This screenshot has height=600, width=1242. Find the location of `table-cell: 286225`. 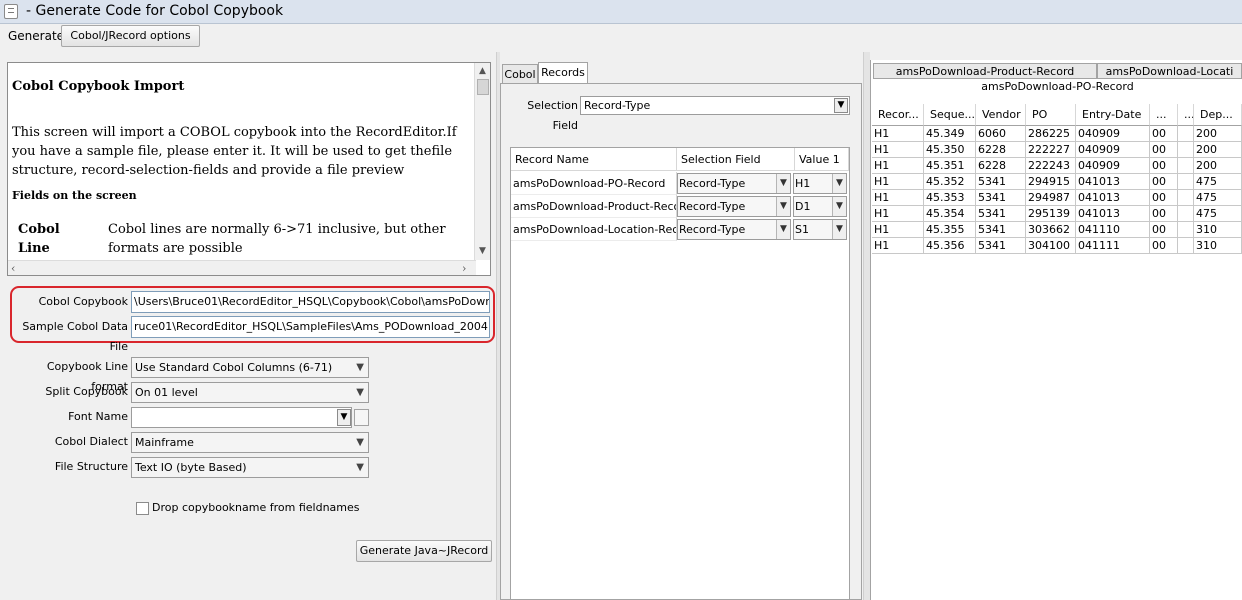

table-cell: 286225 is located at coordinates (1051, 134).